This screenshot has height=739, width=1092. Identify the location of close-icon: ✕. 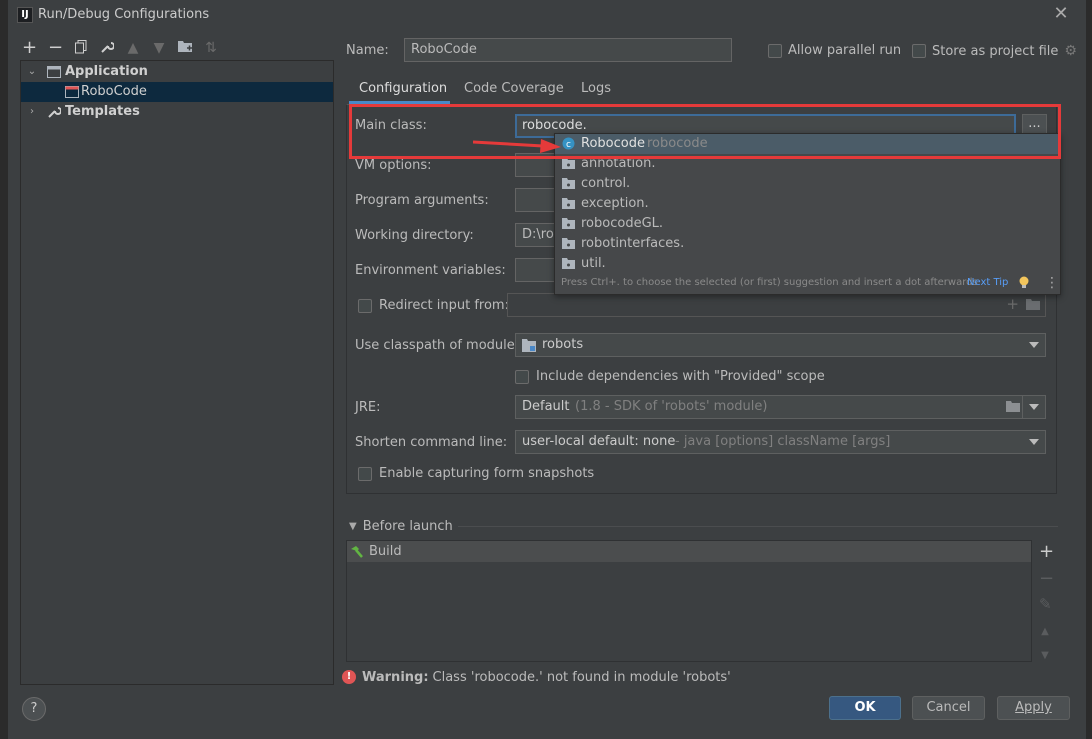
(1061, 14).